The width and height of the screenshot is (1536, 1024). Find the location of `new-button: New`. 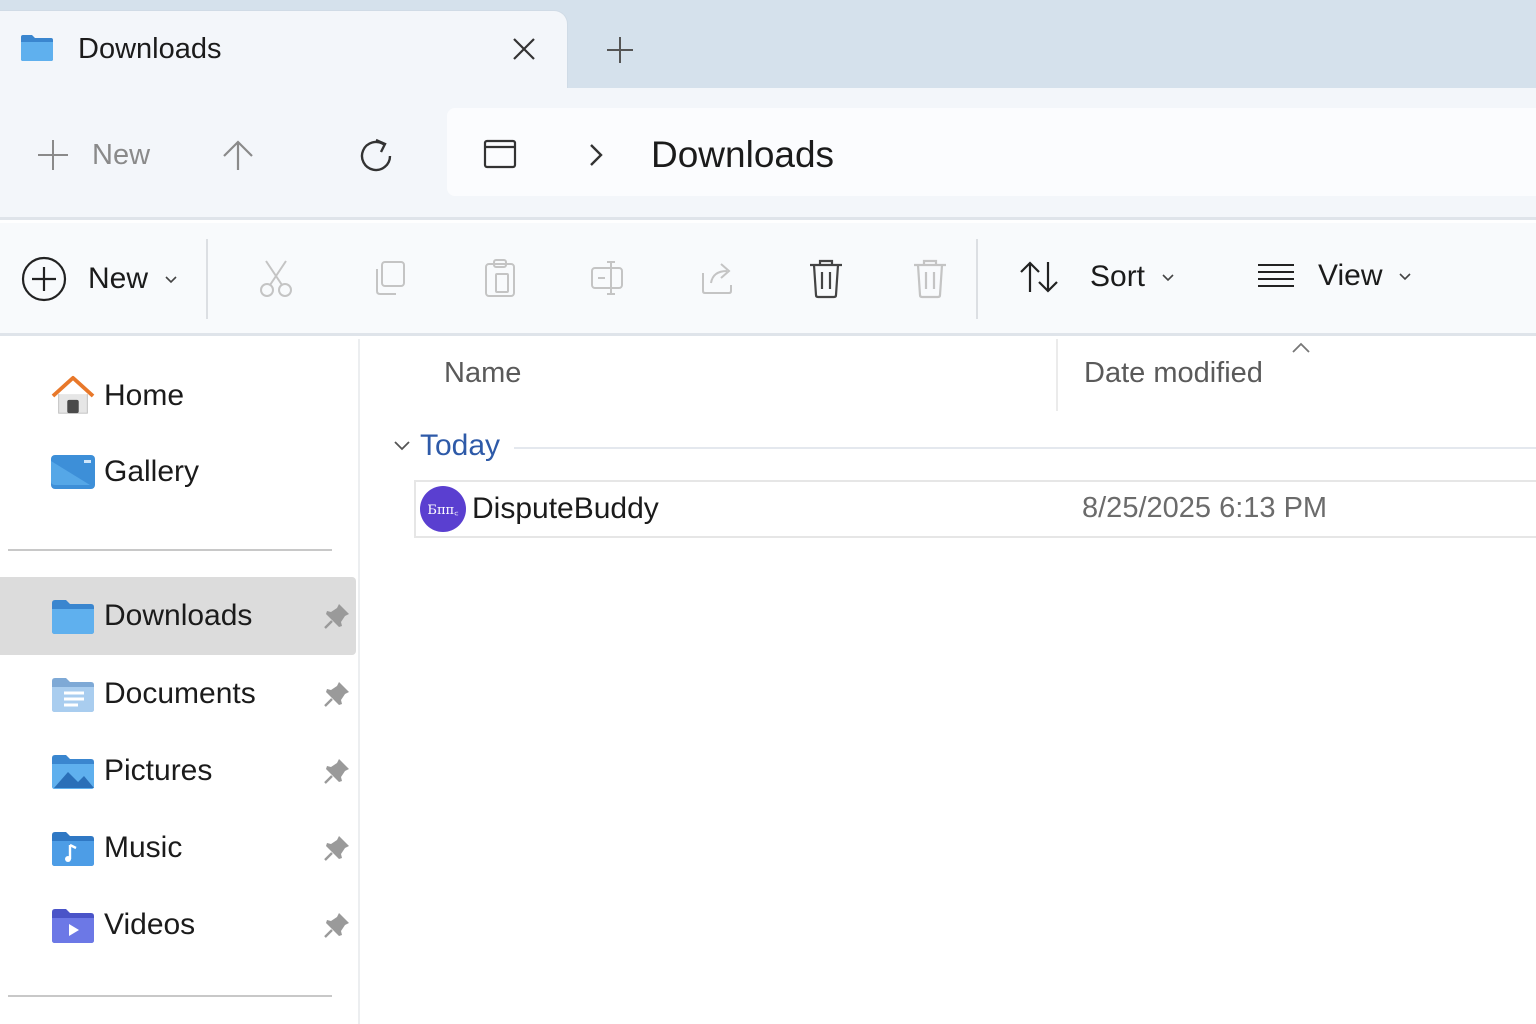

new-button: New is located at coordinates (99, 279).